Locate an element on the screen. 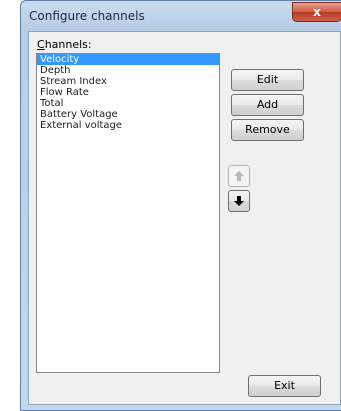  channels-label-text: hannels: is located at coordinates (68, 44).